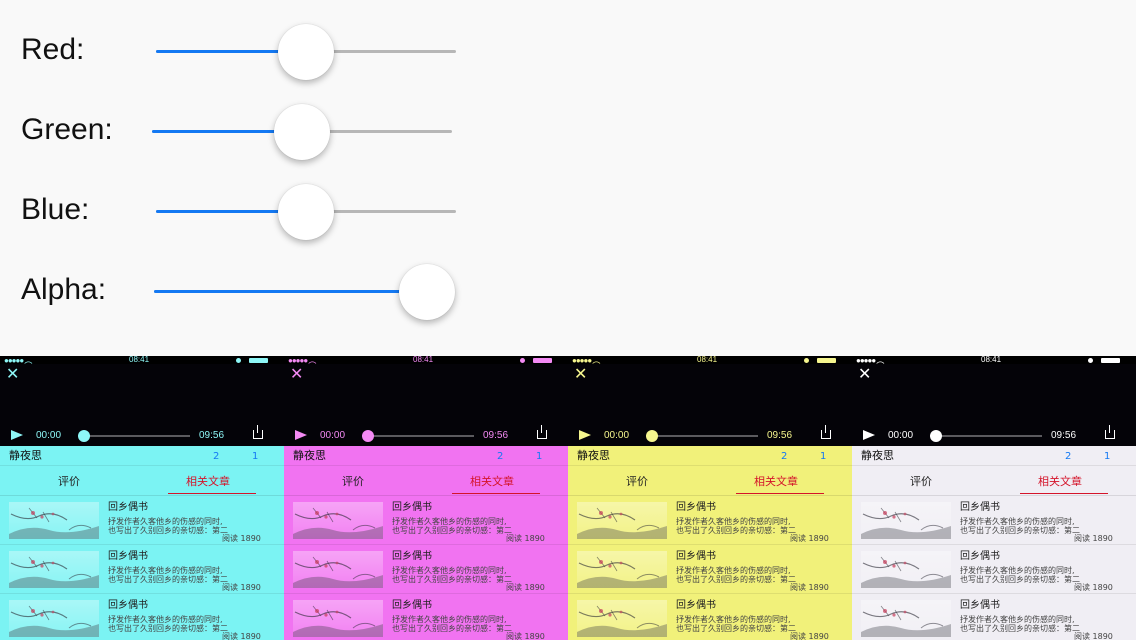 The height and width of the screenshot is (640, 1136). I want to click on red-slider-thumb, so click(306, 52).